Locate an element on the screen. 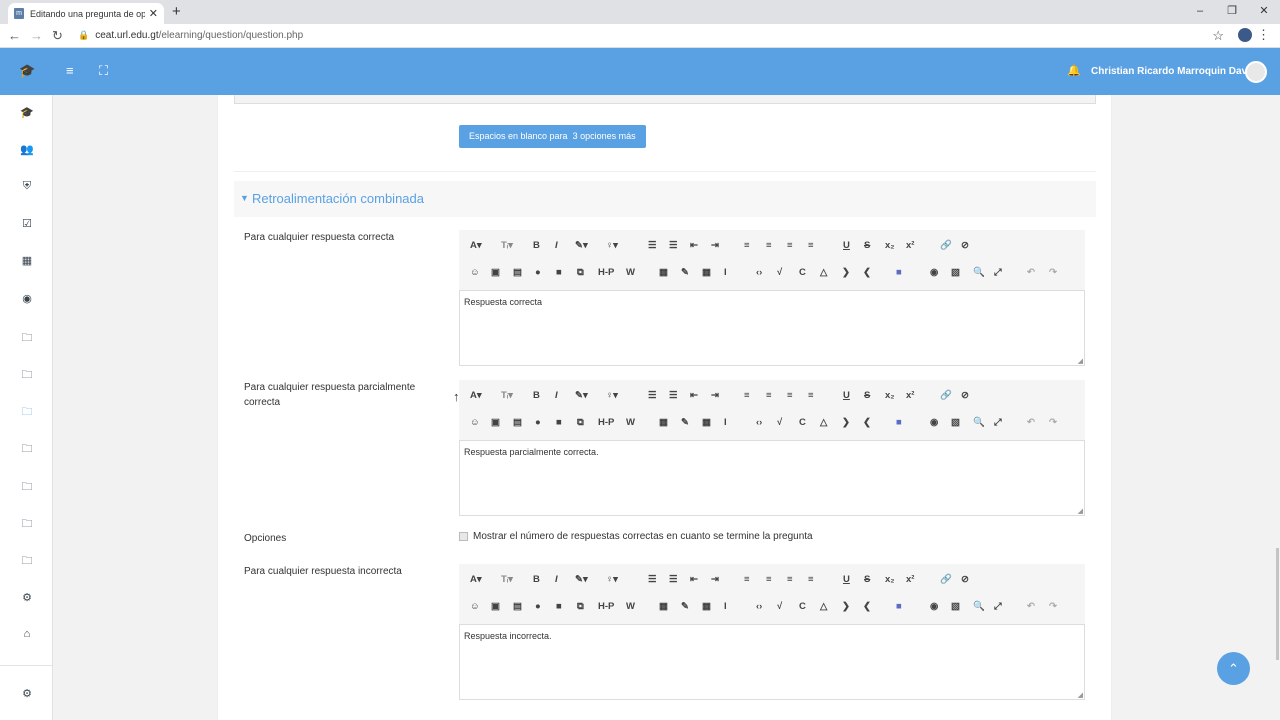  text-cursor-icon: I is located at coordinates (725, 273).